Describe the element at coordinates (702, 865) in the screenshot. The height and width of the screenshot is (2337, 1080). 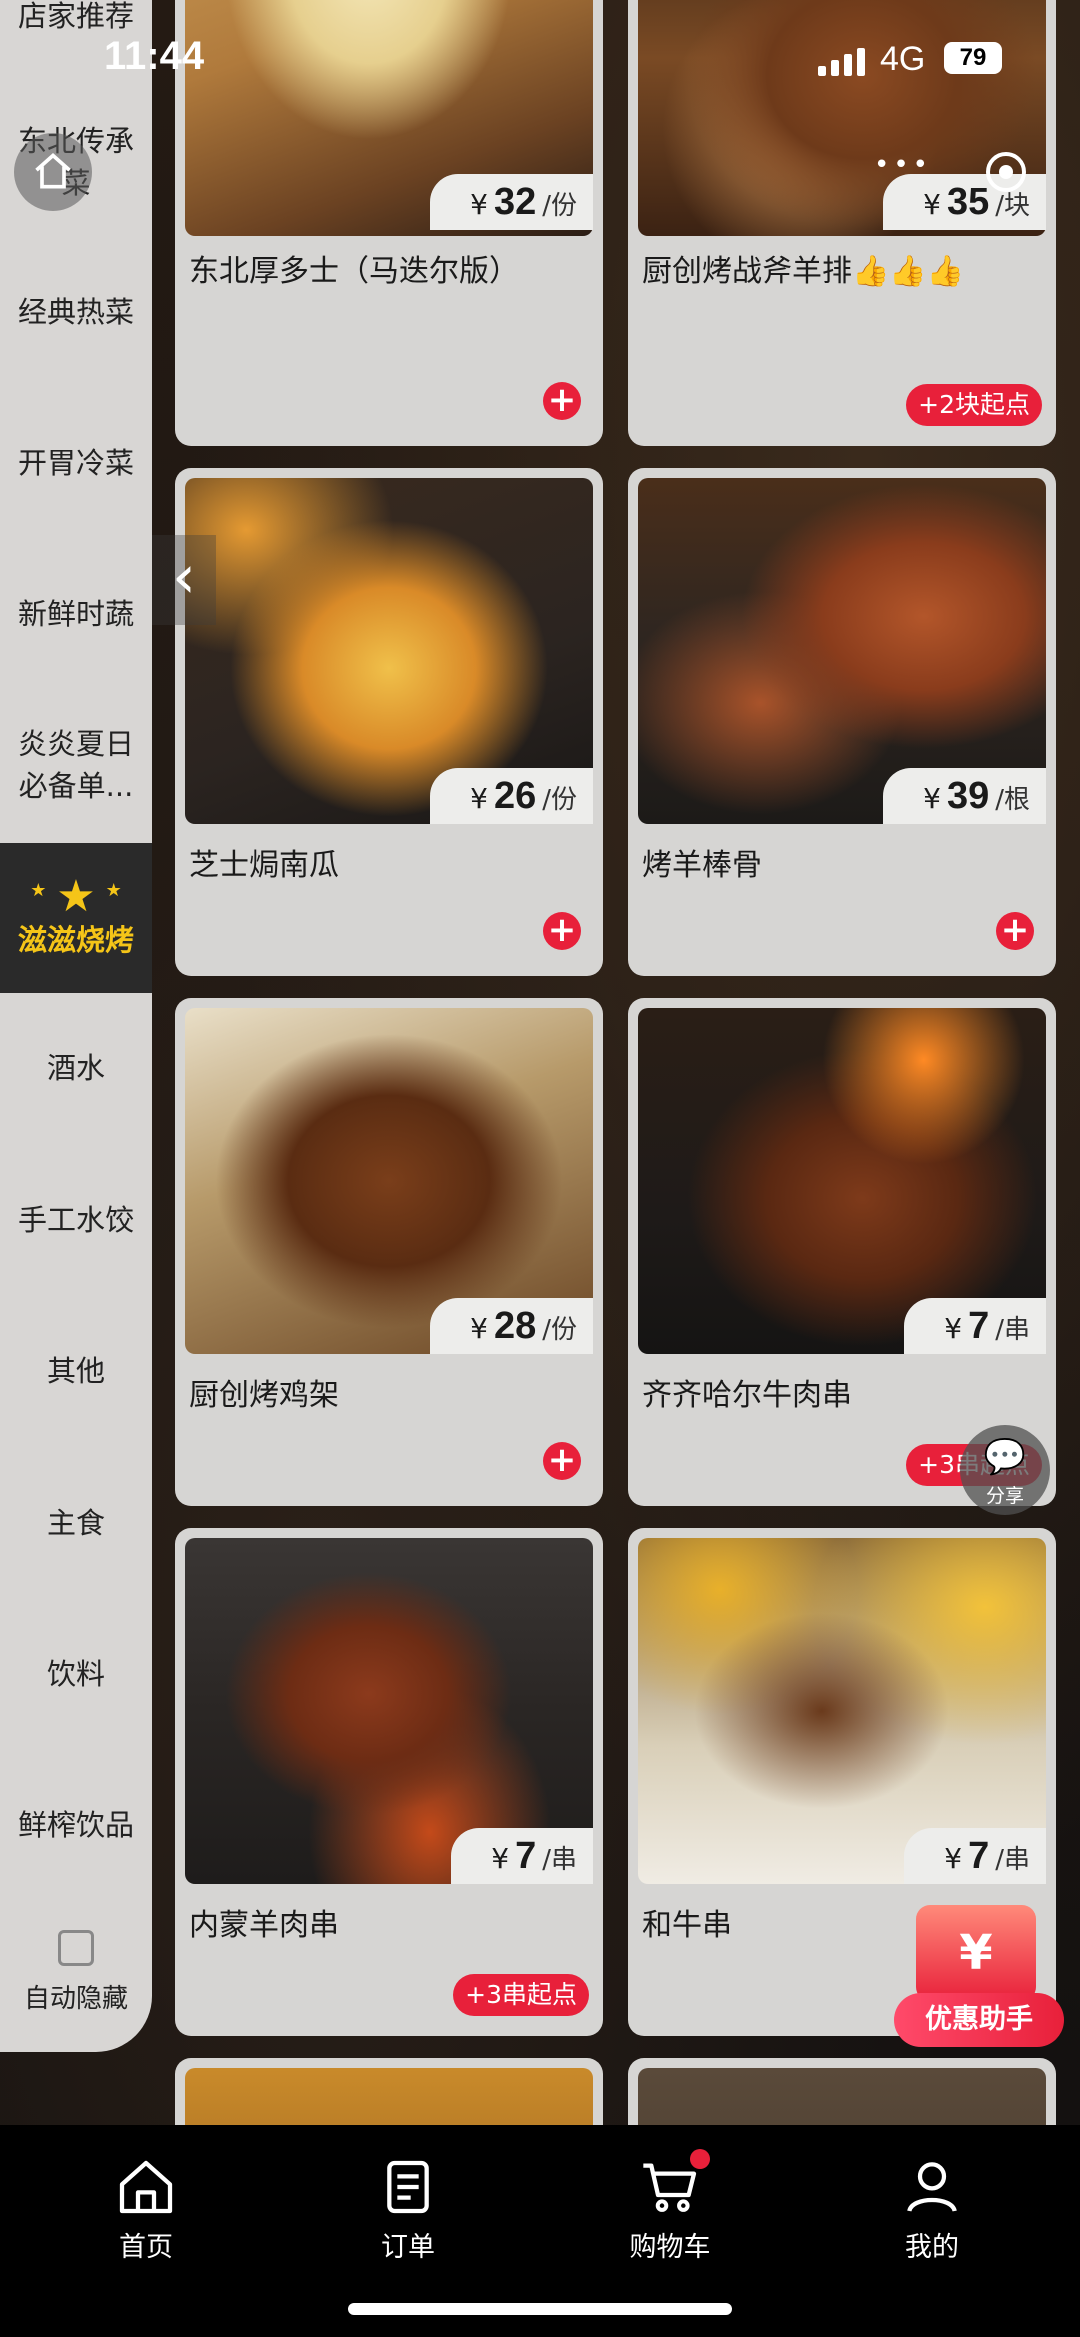
I see `product-name: 烤羊棒骨` at that location.